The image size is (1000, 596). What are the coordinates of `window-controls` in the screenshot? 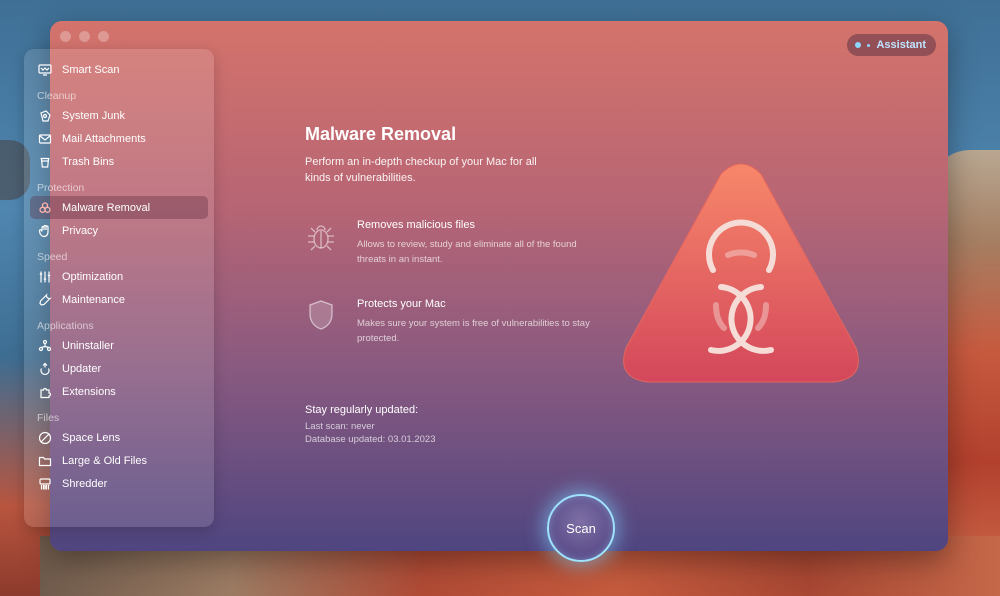 It's located at (84, 36).